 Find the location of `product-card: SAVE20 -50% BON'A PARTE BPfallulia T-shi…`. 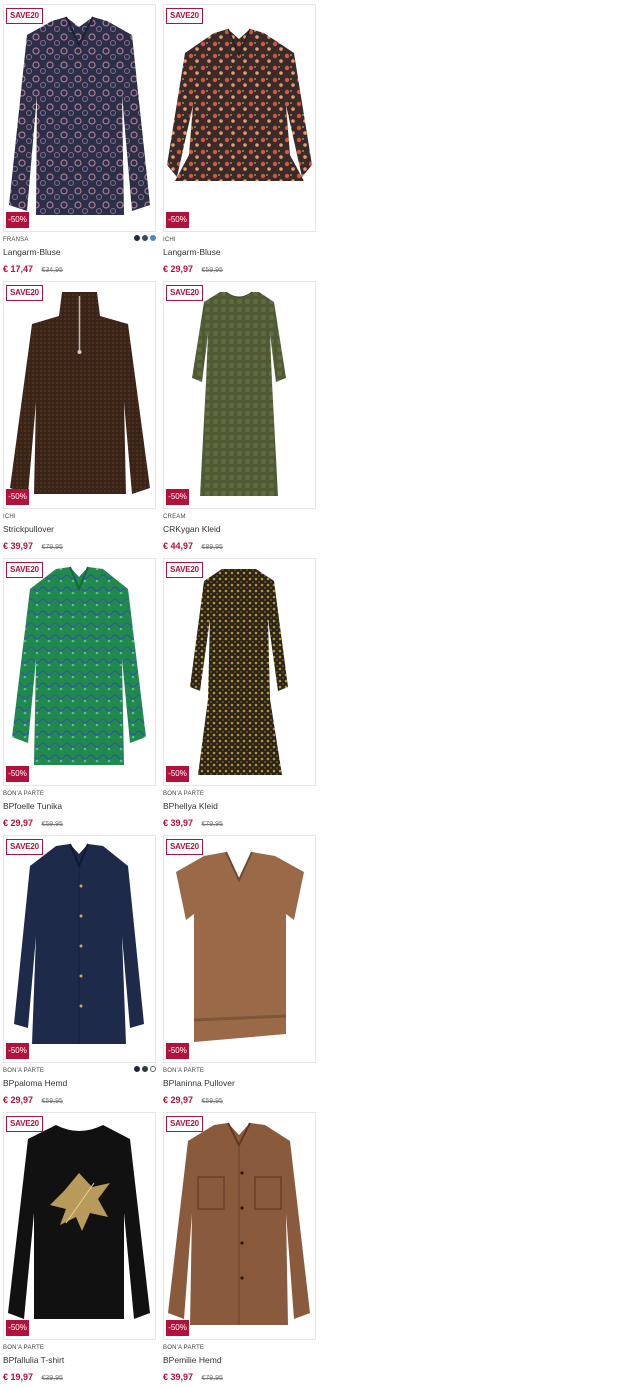

product-card: SAVE20 -50% BON'A PARTE BPfallulia T-shi… is located at coordinates (79, 1250).